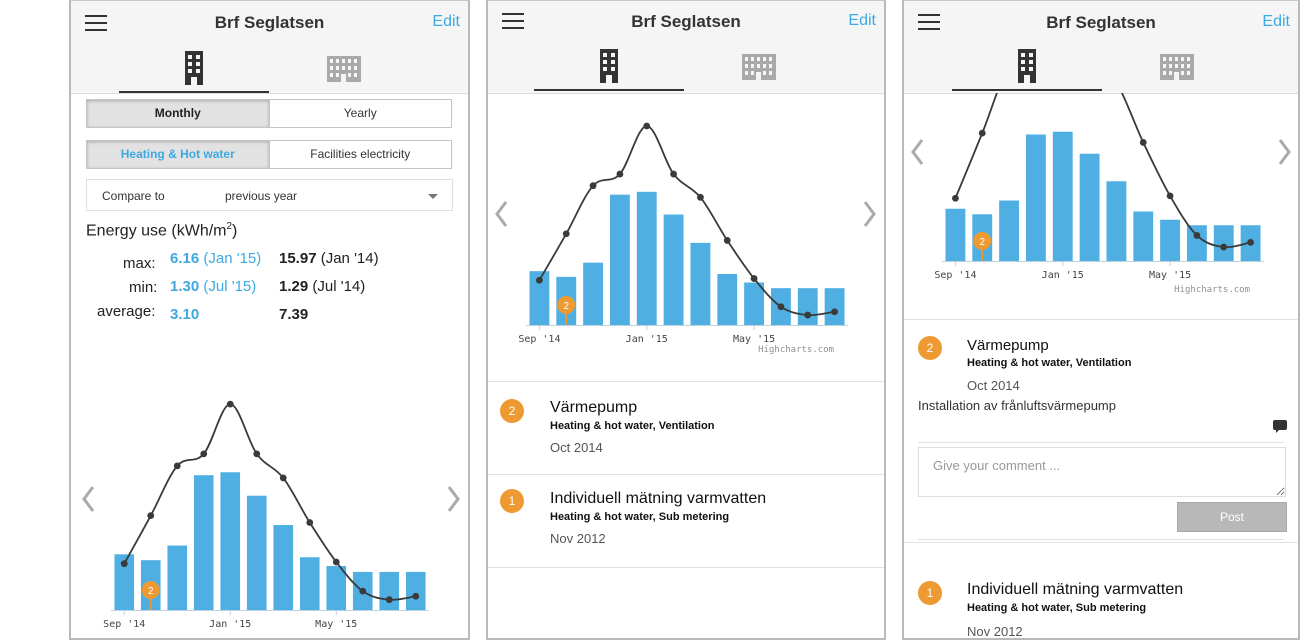  Describe the element at coordinates (133, 196) in the screenshot. I see `compare-label: Compare to` at that location.